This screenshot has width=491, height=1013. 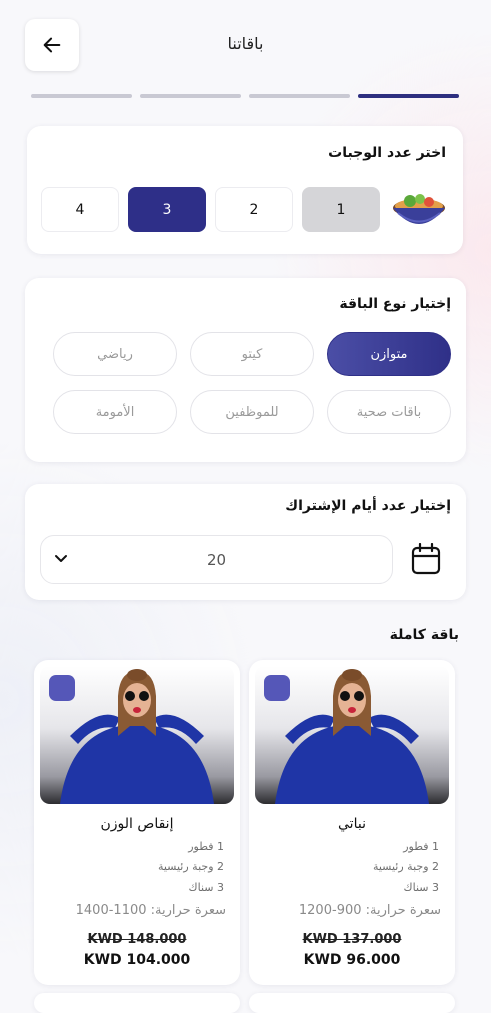 What do you see at coordinates (341, 209) in the screenshot?
I see `meal-option-1: 1` at bounding box center [341, 209].